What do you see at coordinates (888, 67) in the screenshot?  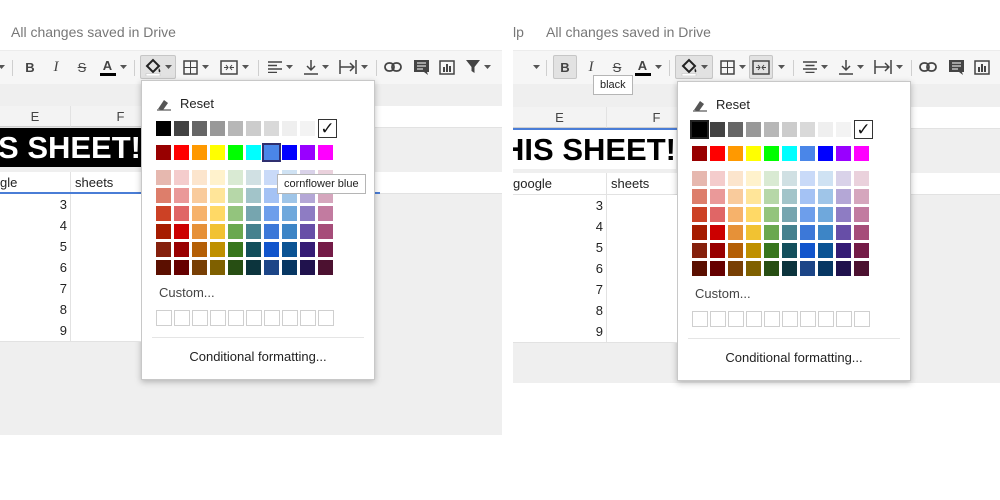 I see `text-wrapping-button` at bounding box center [888, 67].